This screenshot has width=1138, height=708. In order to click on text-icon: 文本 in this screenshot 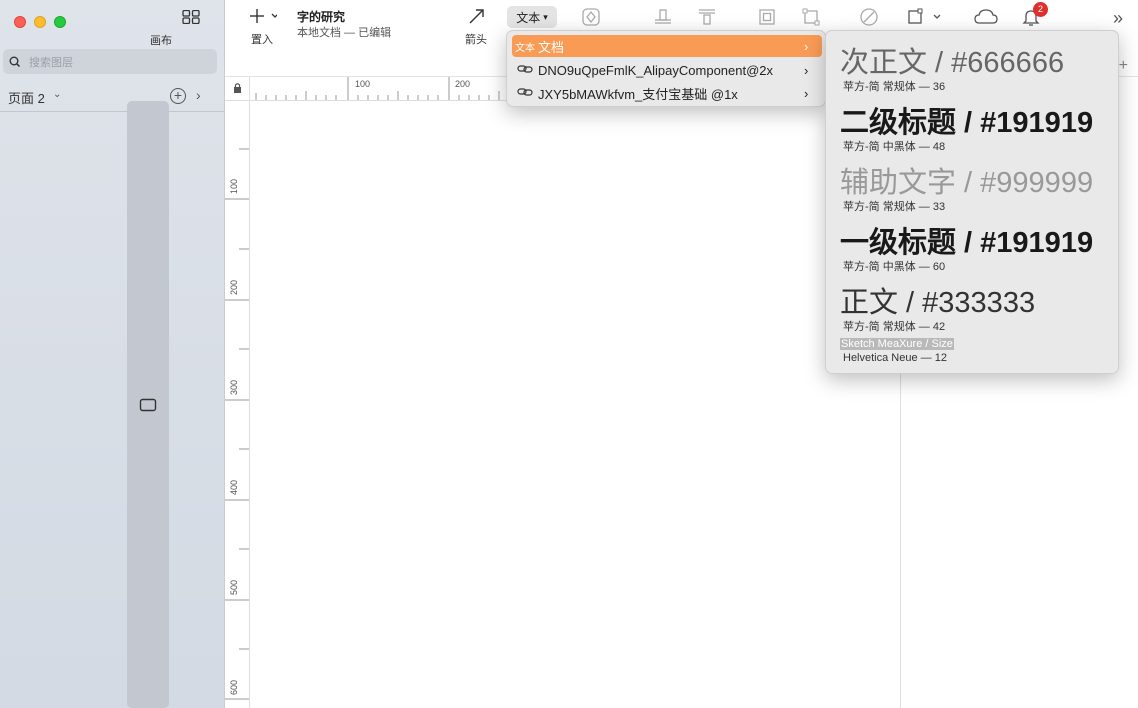, I will do `click(525, 48)`.